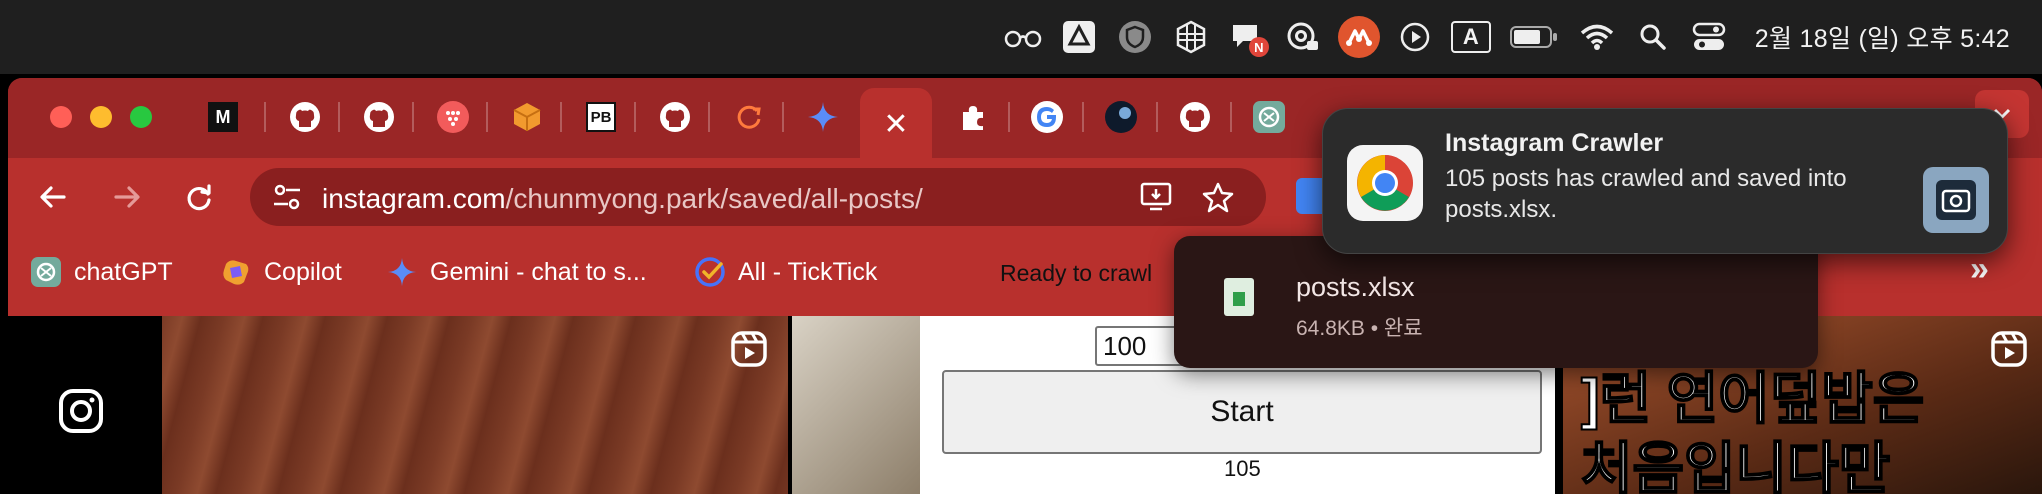 The image size is (2042, 494). I want to click on tab-google, so click(1047, 117).